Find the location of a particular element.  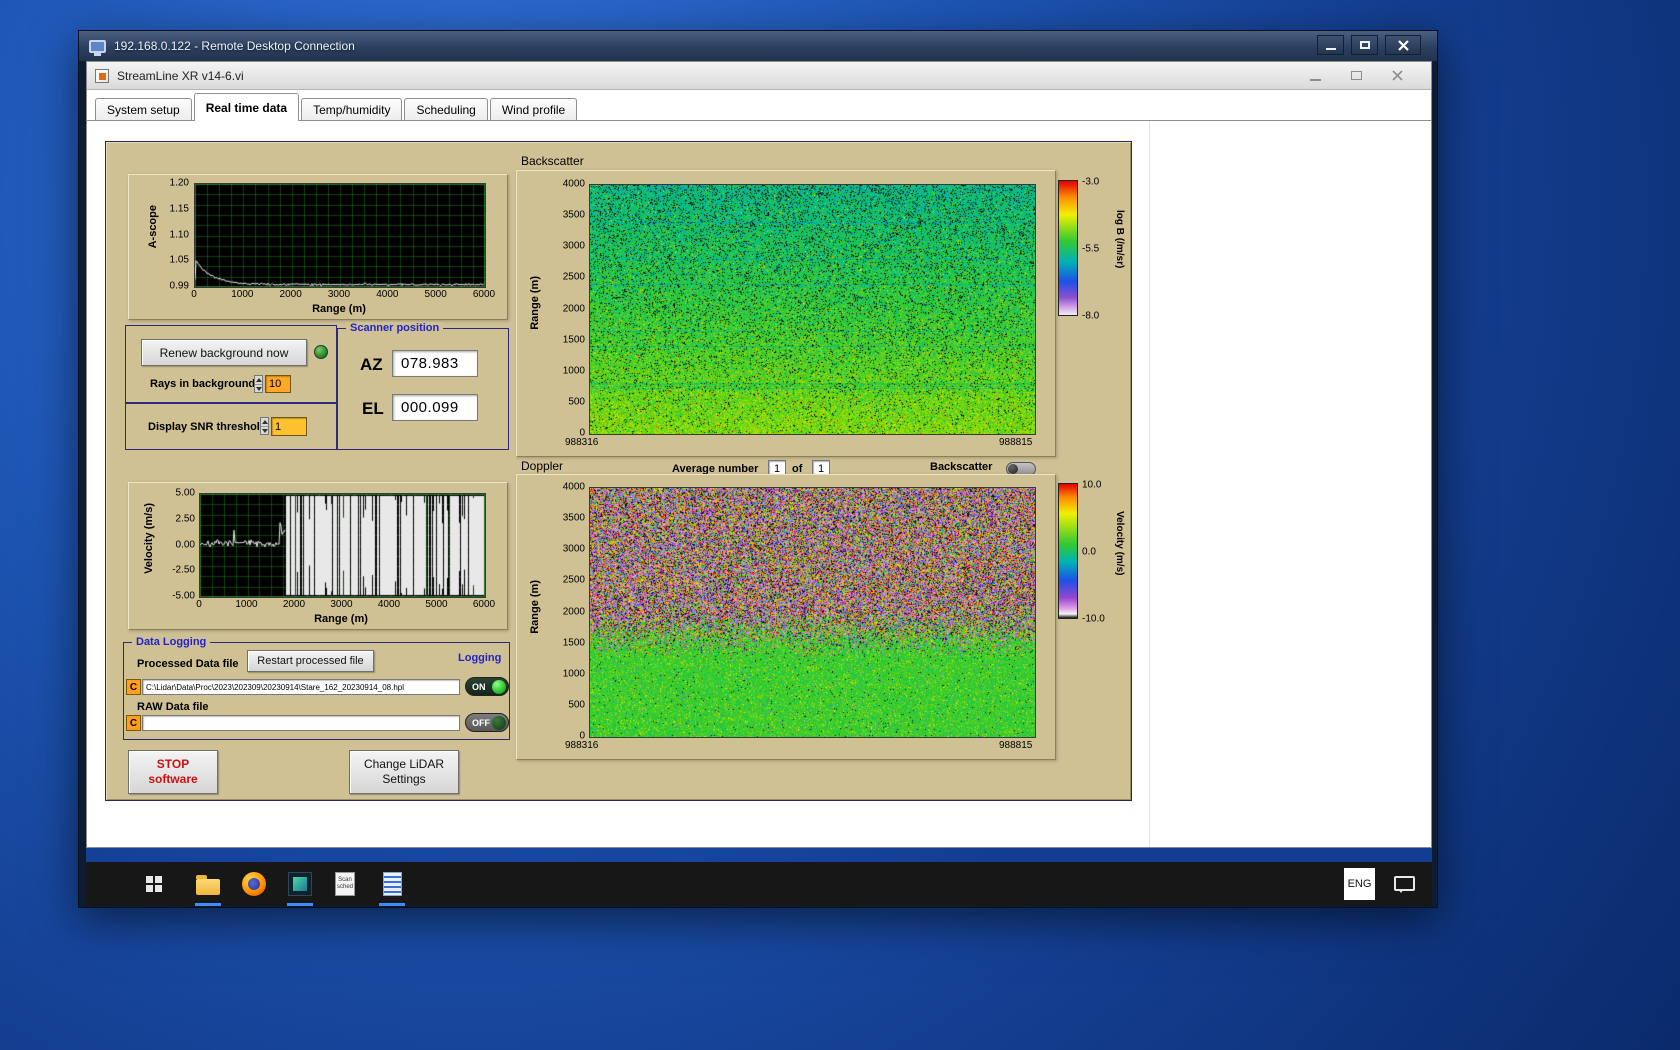

file-explorer-button is located at coordinates (208, 884).